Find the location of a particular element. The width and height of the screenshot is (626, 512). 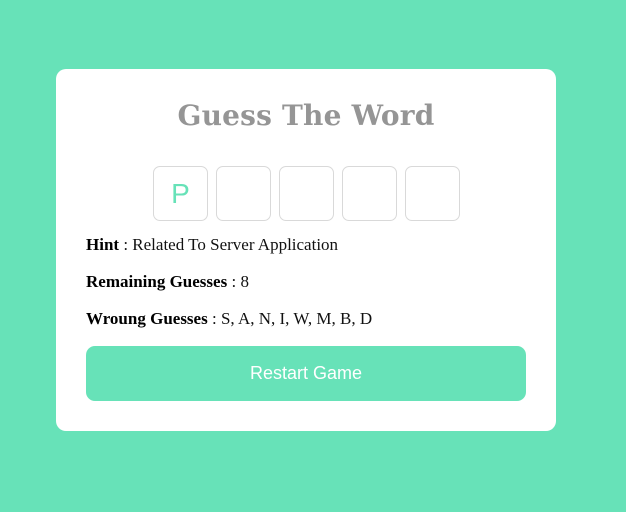

letter-slots: P is located at coordinates (306, 193).